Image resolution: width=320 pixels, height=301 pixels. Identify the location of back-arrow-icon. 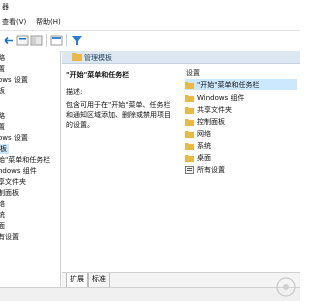
(9, 40).